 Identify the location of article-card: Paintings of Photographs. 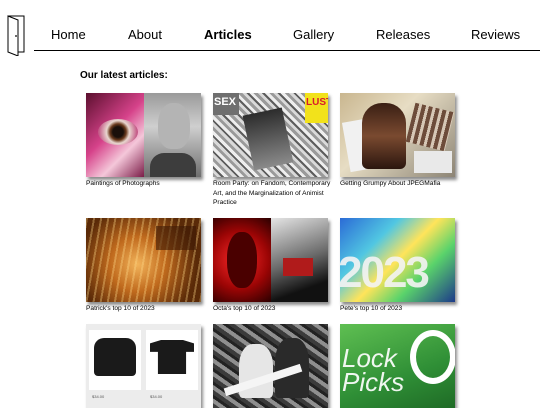
(145, 141).